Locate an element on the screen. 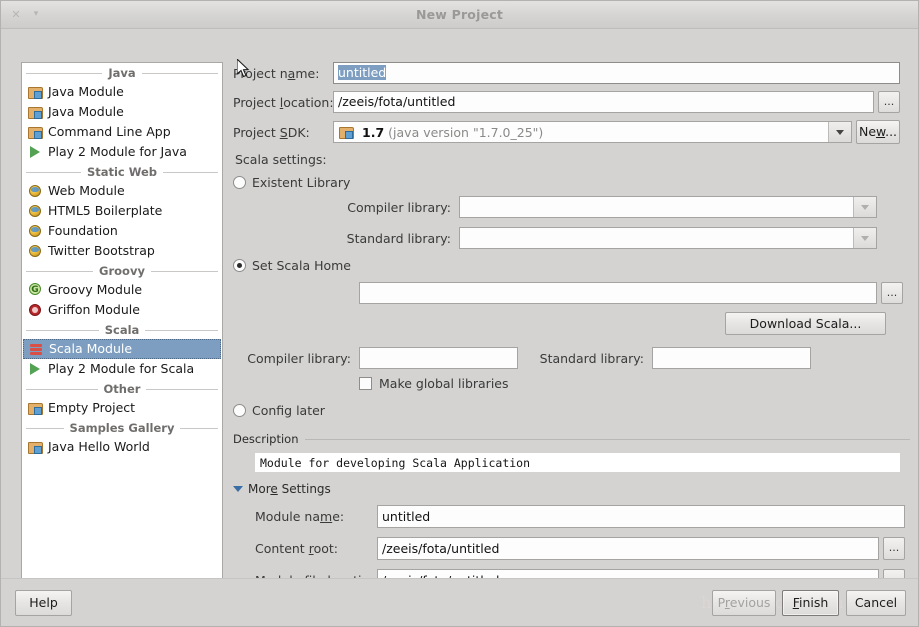  label-part: ocation: is located at coordinates (308, 102).